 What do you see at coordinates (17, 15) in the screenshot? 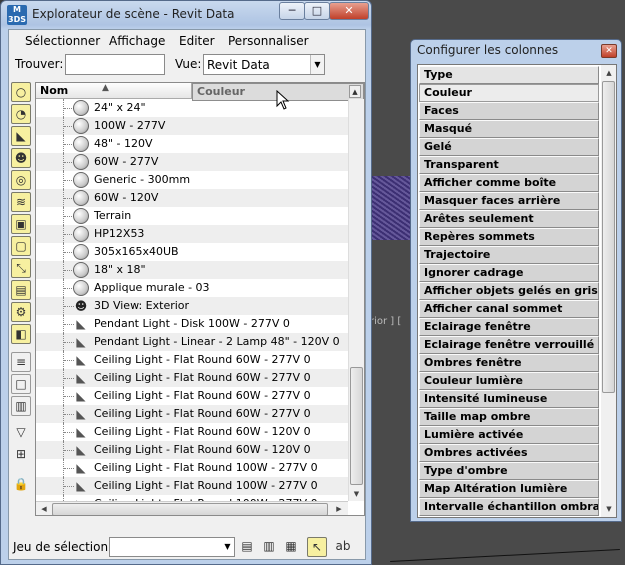
I see `max-app-icon: M 3DS` at bounding box center [17, 15].